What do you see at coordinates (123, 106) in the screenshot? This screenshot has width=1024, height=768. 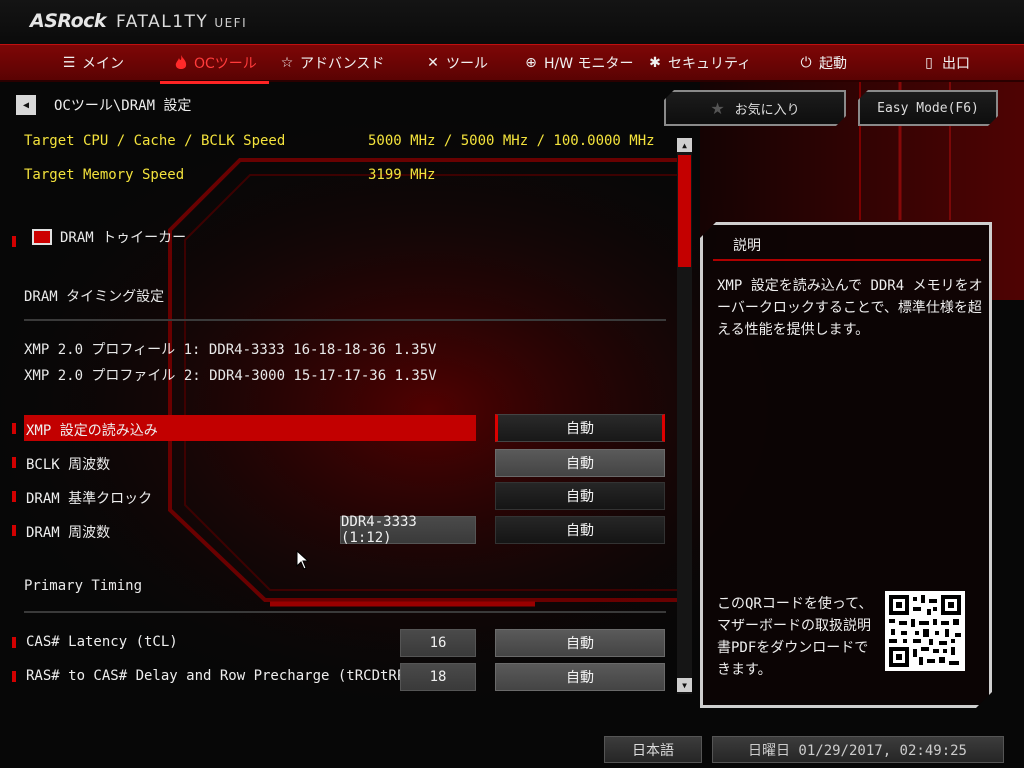 I see `breadcrumb-path: OCツール\DRAM 設定` at bounding box center [123, 106].